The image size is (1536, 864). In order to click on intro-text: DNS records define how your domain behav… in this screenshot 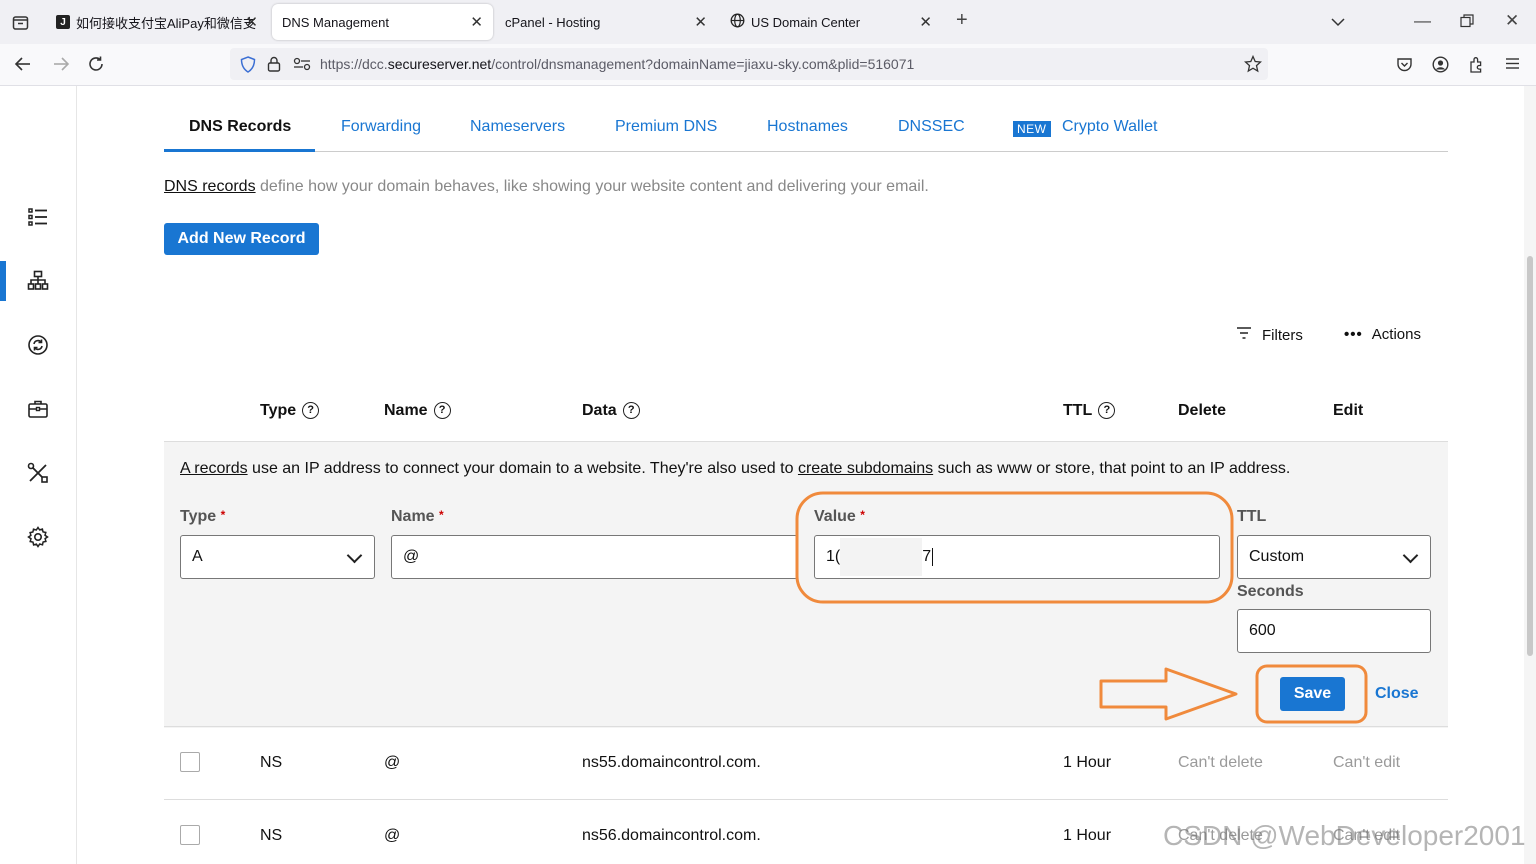, I will do `click(546, 186)`.